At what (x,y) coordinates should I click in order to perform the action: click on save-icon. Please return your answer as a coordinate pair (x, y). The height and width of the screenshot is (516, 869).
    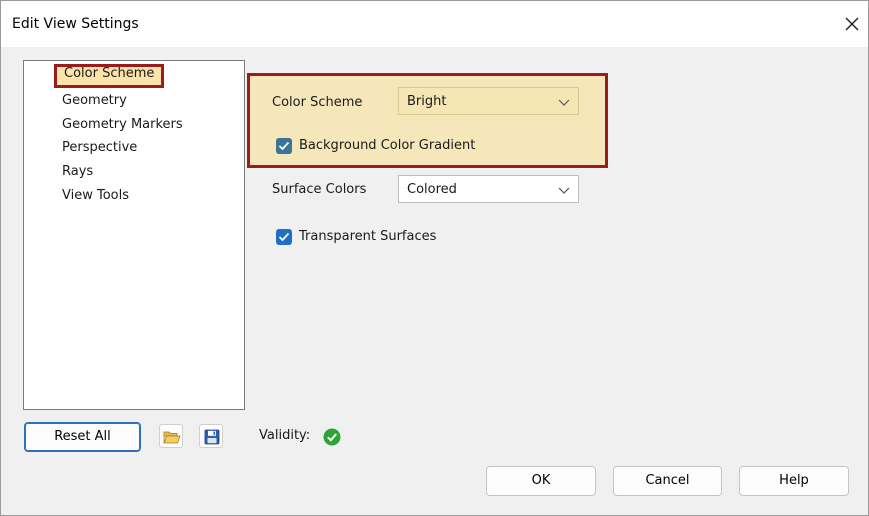
    Looking at the image, I should click on (212, 437).